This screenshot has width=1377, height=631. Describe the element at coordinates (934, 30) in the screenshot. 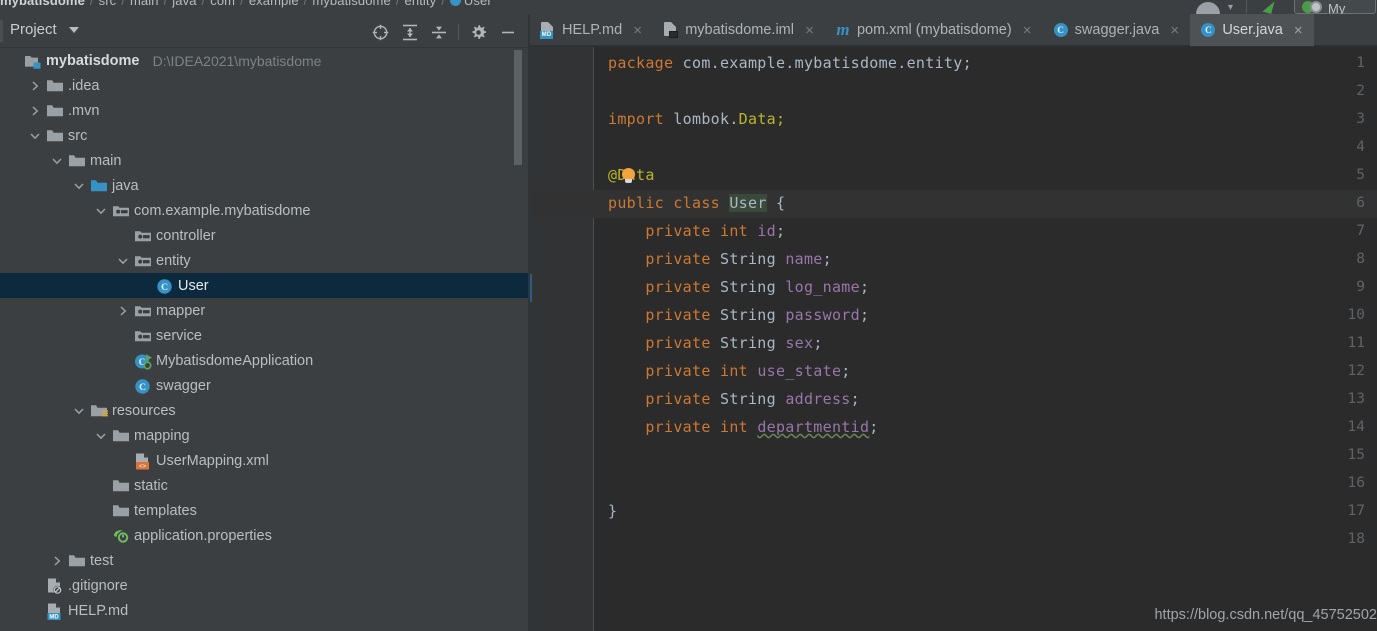

I see `editor-tab: m pom.xml (mybatisdome) ×` at that location.